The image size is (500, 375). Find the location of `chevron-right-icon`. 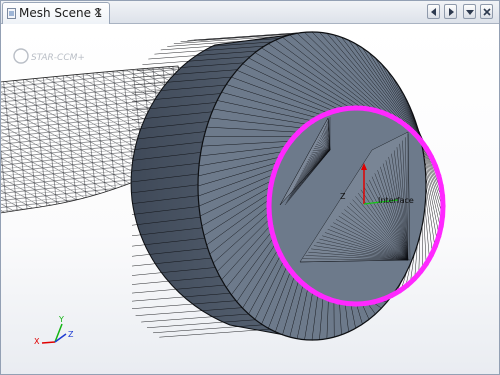

chevron-right-icon is located at coordinates (451, 12).